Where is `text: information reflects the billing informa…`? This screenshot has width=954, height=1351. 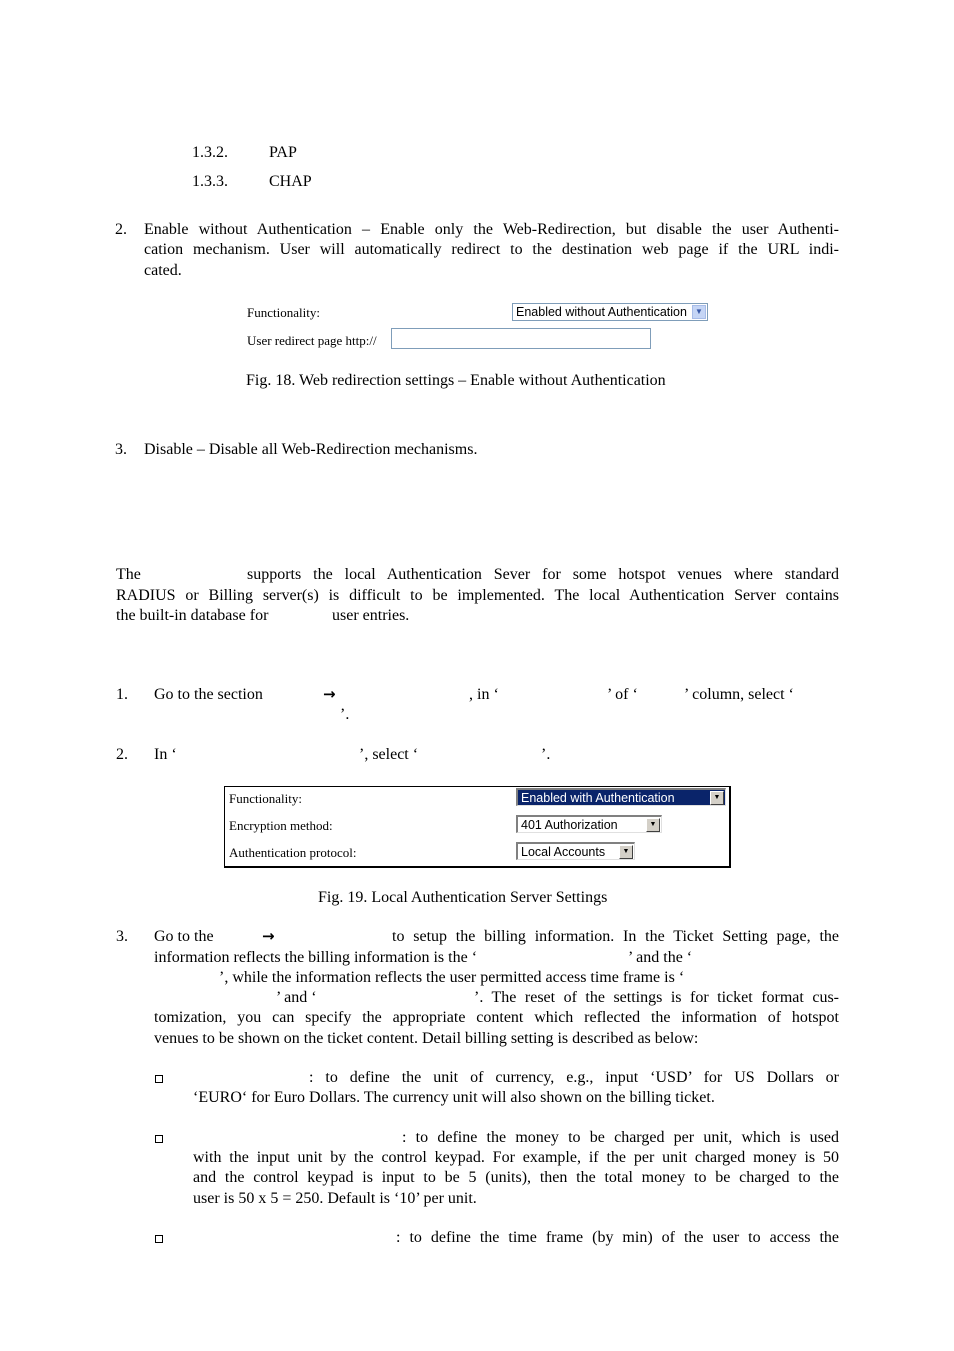
text: information reflects the billing informa… is located at coordinates (316, 957).